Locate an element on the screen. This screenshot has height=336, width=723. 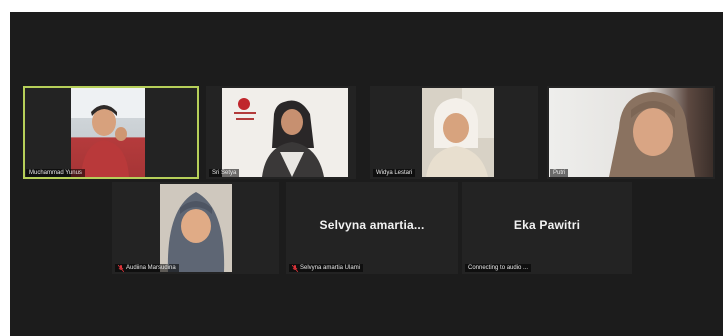
participant-tile-1: Muchammad Yunus is located at coordinates (111, 132).